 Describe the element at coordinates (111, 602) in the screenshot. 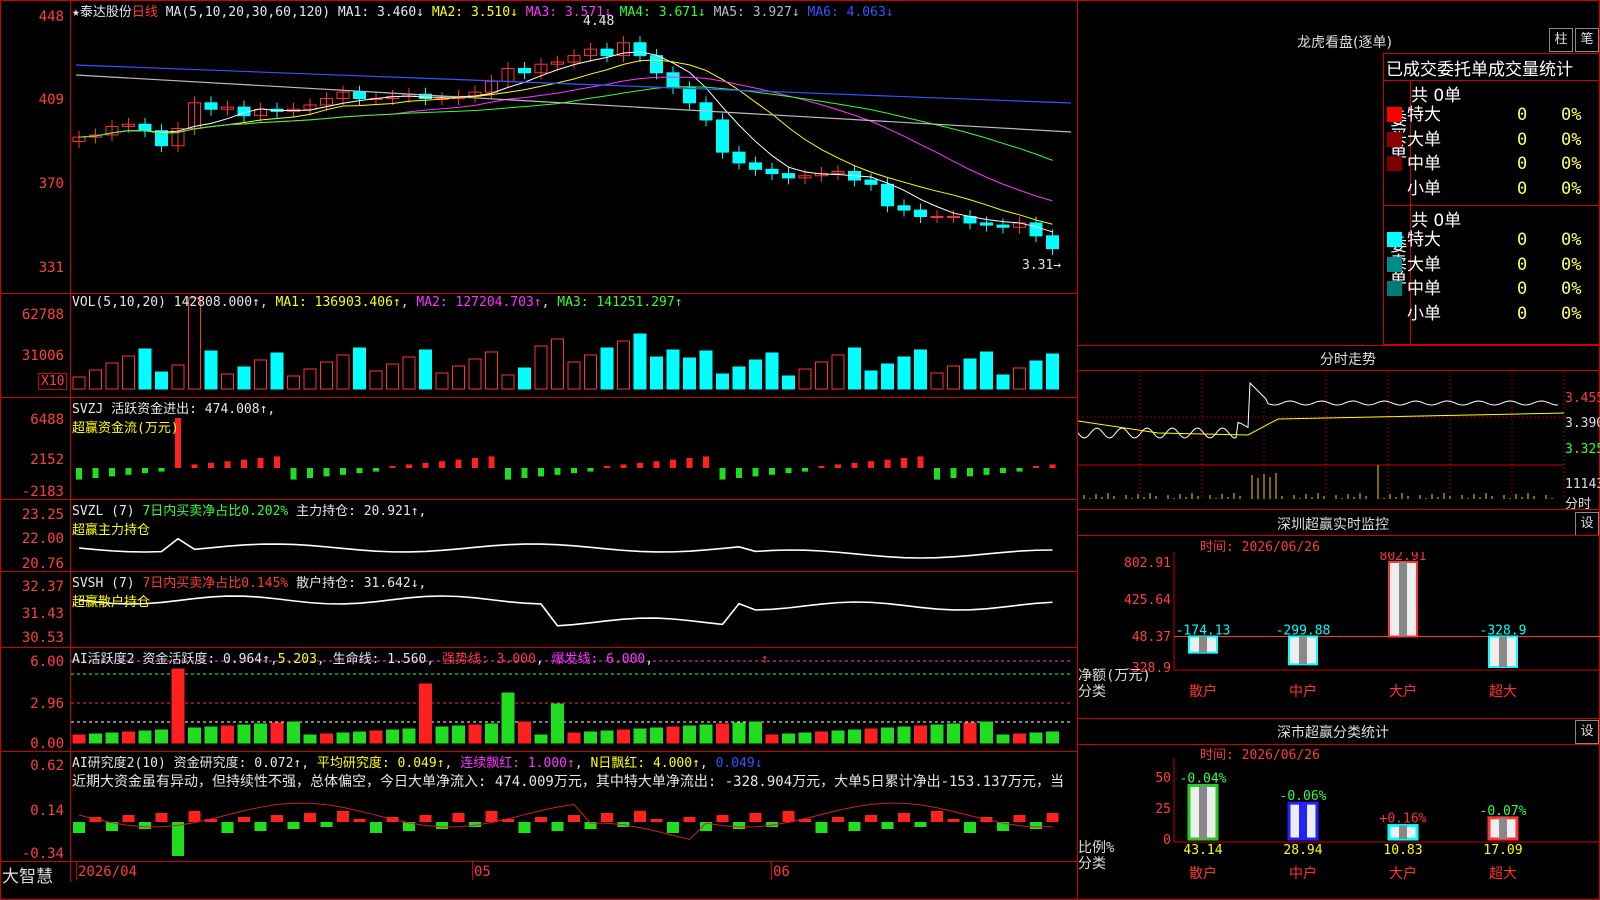

I see `svsh-sub: 超赢散户持仓` at that location.